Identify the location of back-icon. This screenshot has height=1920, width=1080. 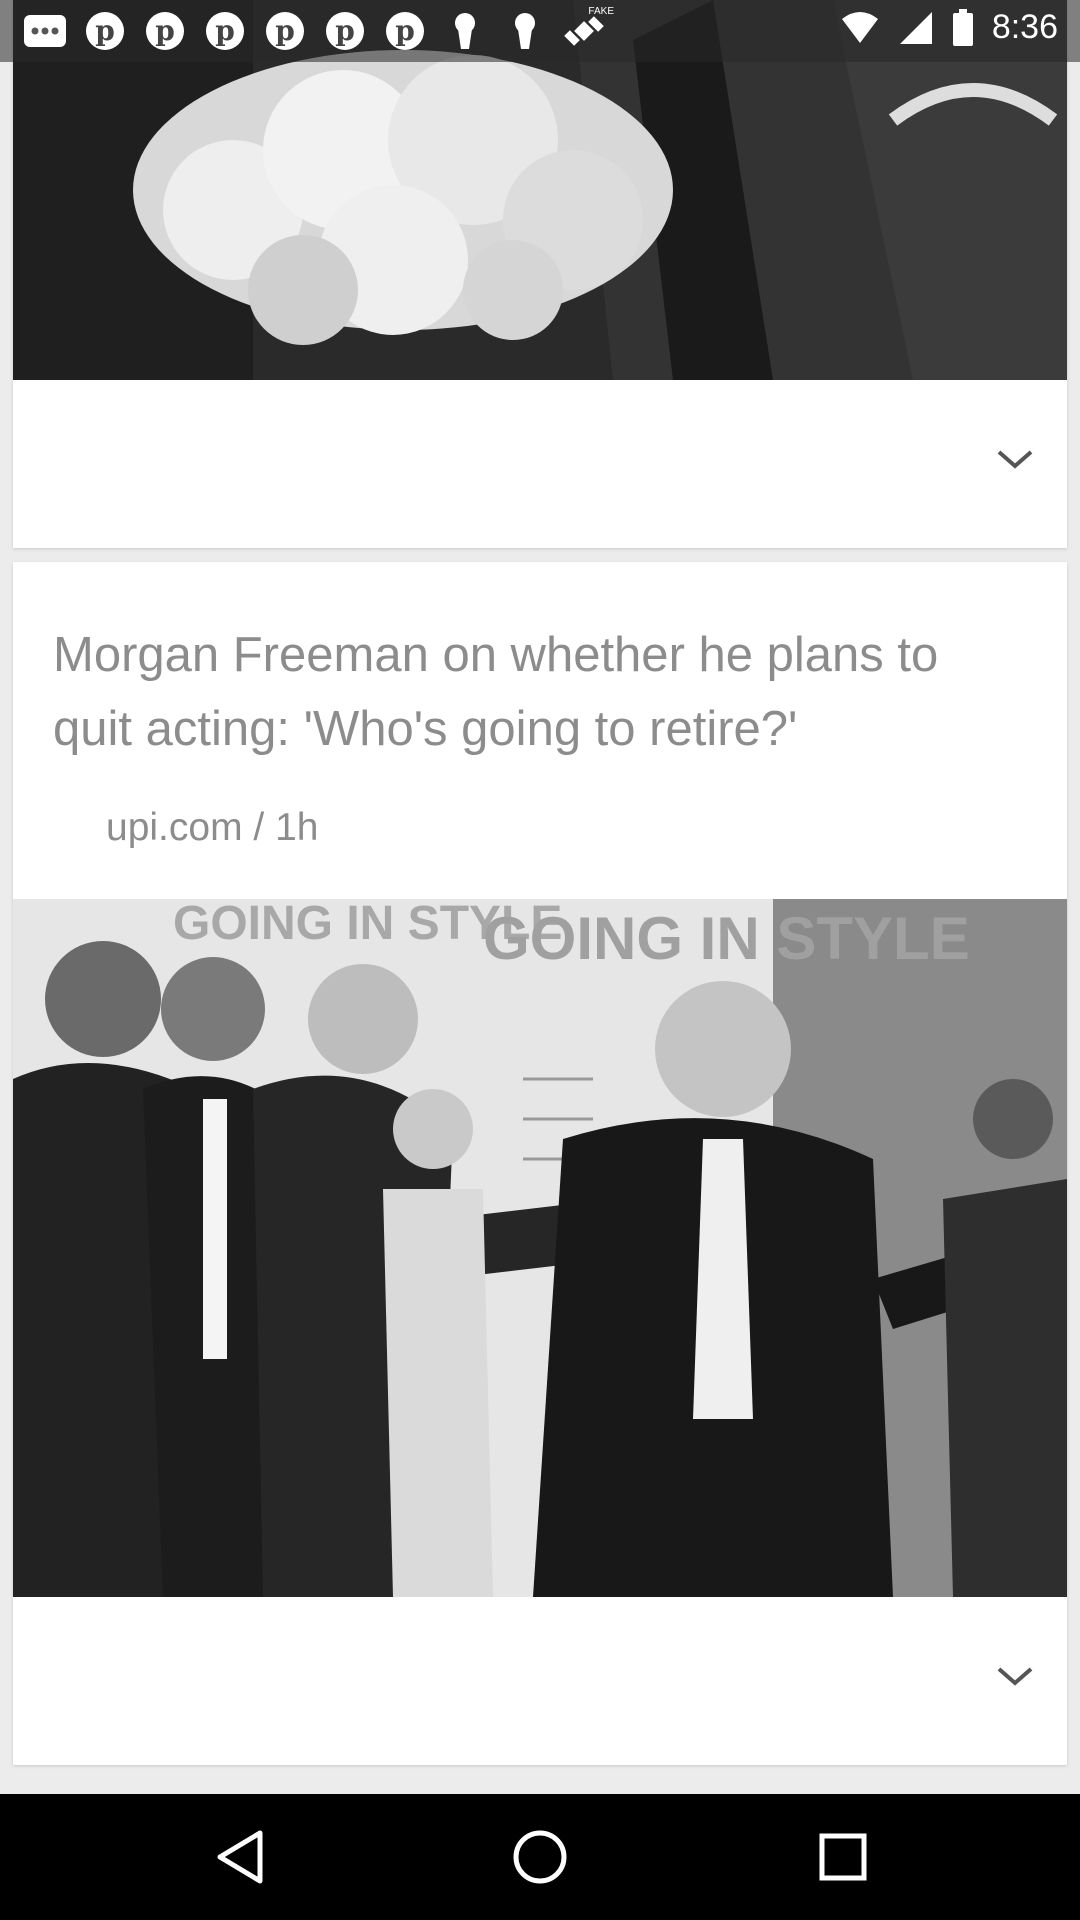
(240, 1857).